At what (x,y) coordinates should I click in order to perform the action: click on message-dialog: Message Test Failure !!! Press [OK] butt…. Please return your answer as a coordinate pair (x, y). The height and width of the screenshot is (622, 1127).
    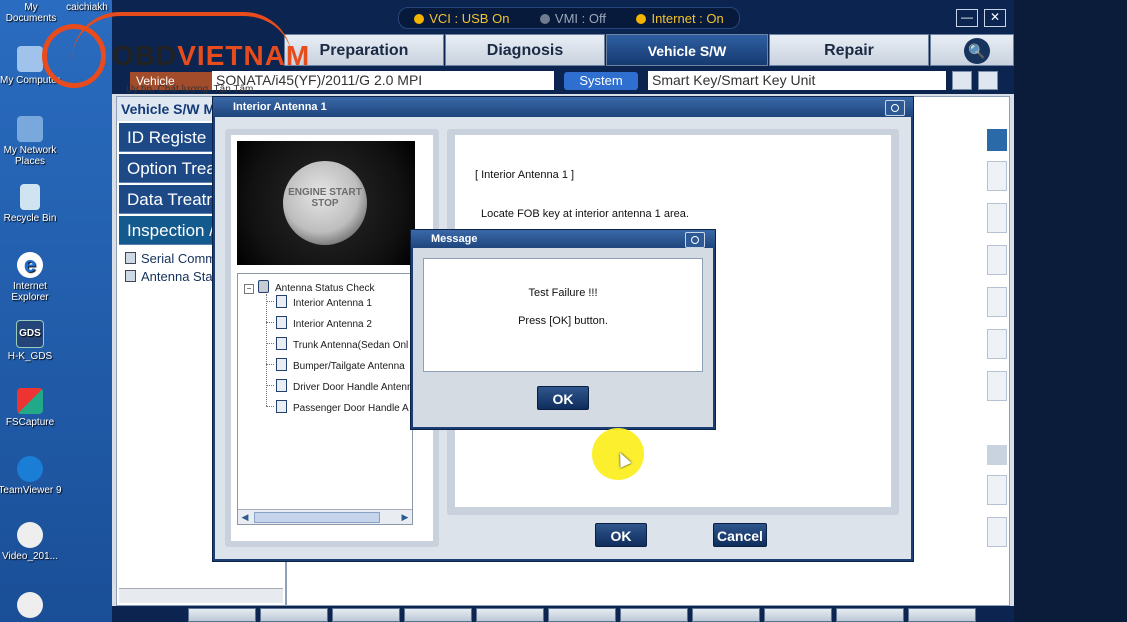
    Looking at the image, I should click on (563, 329).